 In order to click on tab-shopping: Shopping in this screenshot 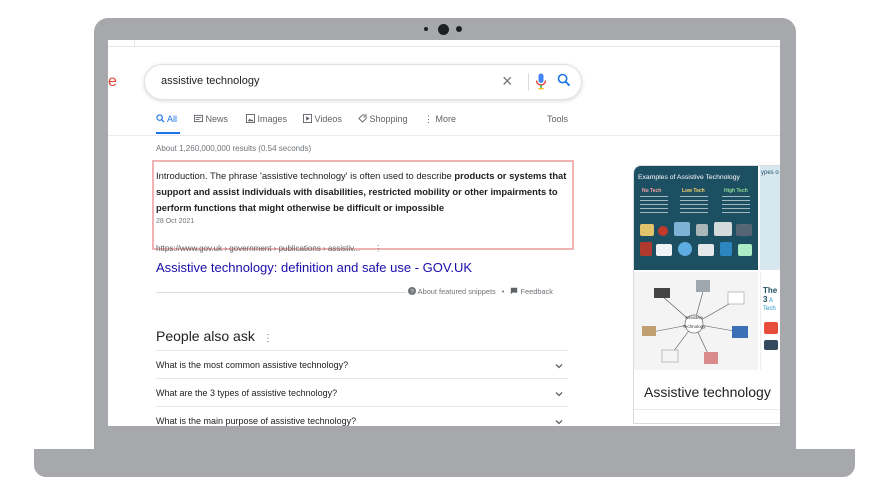, I will do `click(383, 119)`.